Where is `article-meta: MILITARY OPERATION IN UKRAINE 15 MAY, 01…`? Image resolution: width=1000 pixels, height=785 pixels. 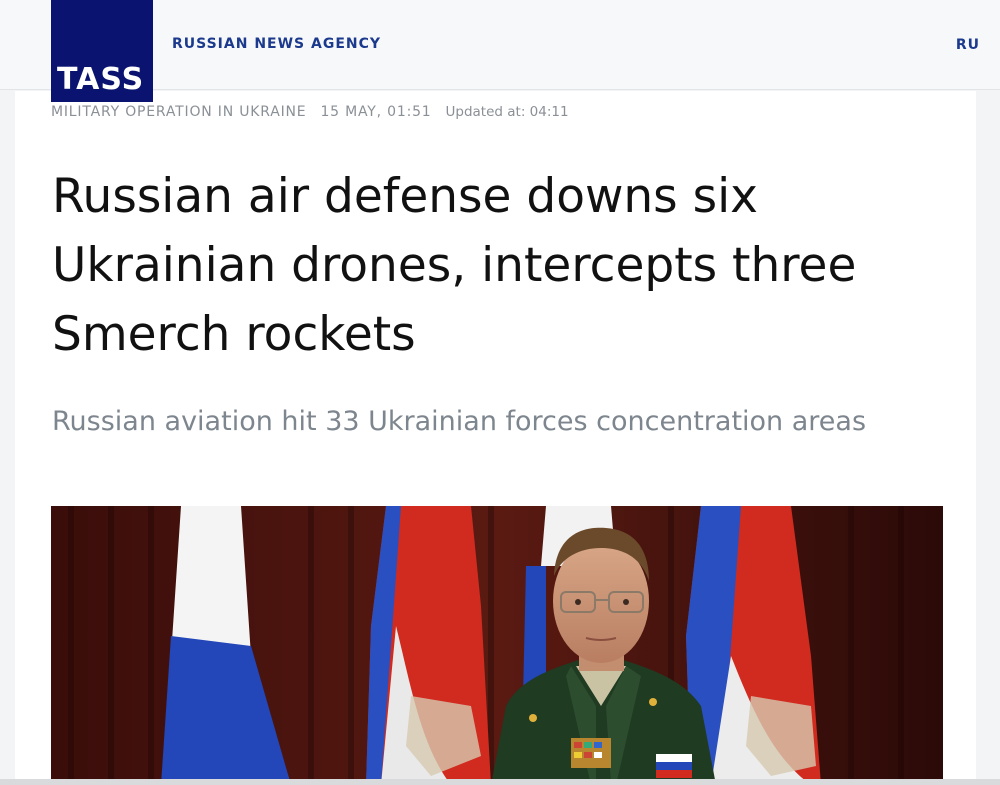
article-meta: MILITARY OPERATION IN UKRAINE 15 MAY, 01… is located at coordinates (310, 112).